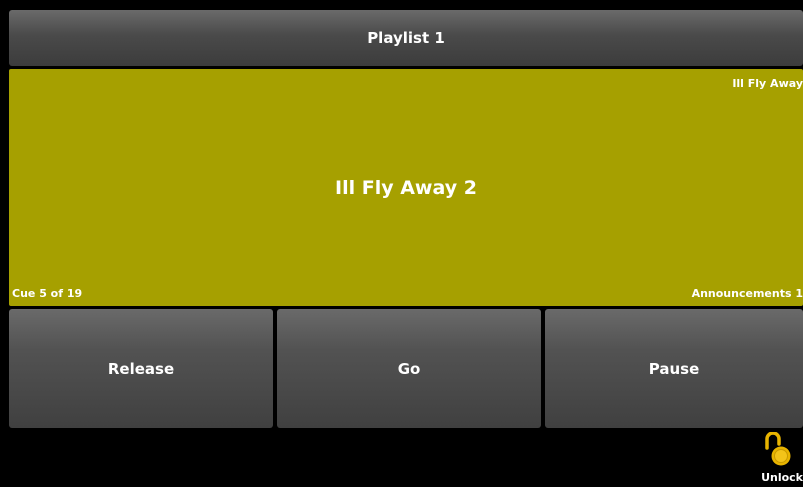  I want to click on go-button-label: Go, so click(409, 368).